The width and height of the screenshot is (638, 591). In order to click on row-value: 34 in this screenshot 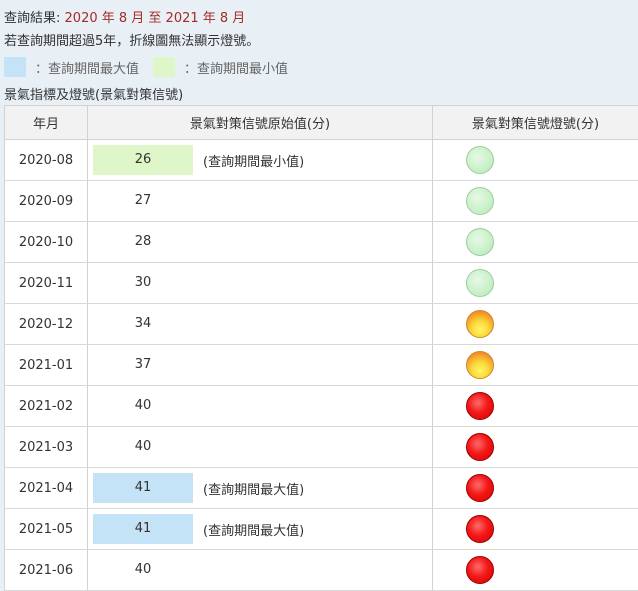, I will do `click(143, 324)`.